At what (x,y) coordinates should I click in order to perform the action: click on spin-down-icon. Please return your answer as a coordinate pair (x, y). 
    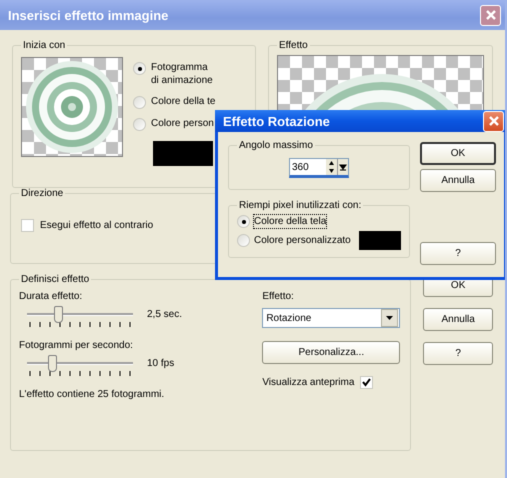
    Looking at the image, I should click on (331, 171).